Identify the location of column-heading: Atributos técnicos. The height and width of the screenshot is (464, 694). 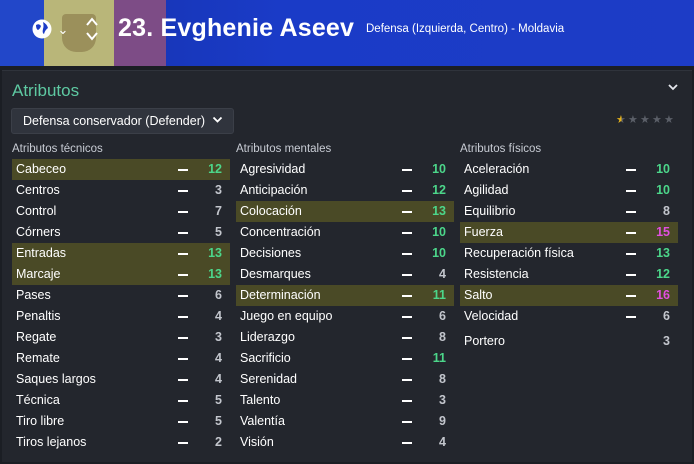
(57, 149).